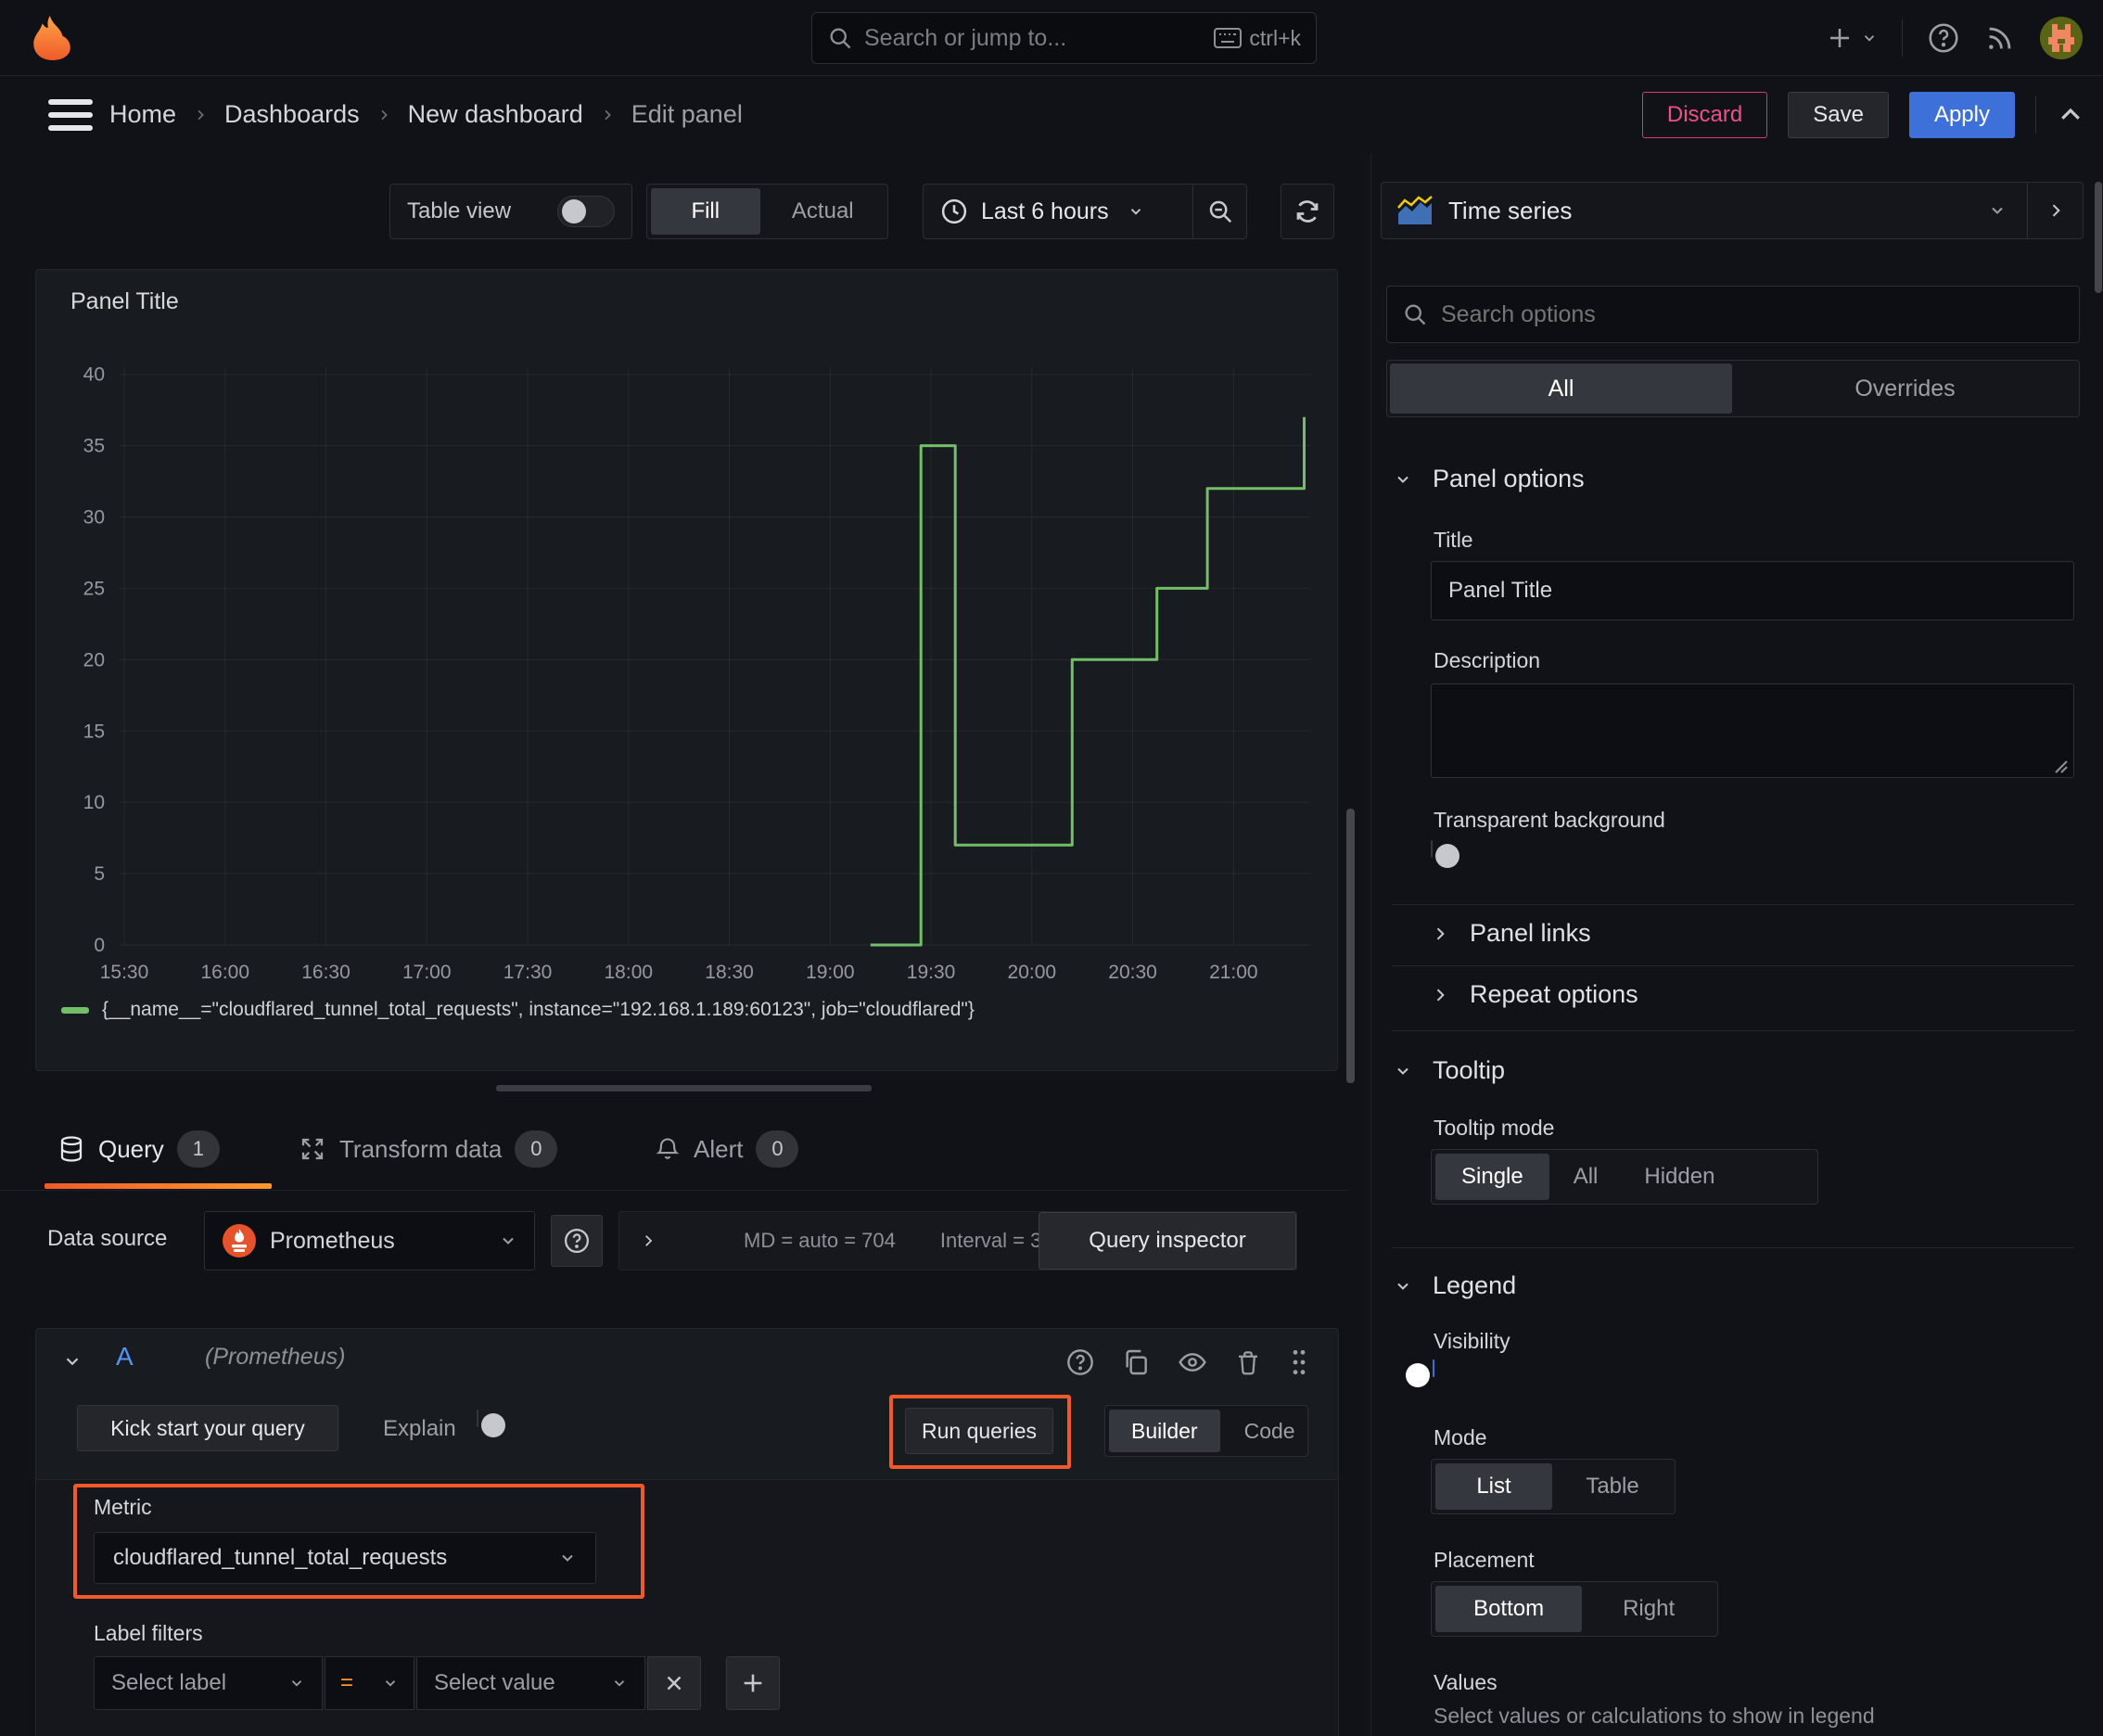 The width and height of the screenshot is (2103, 1736). Describe the element at coordinates (72, 1362) in the screenshot. I see `collapse-query-icon` at that location.